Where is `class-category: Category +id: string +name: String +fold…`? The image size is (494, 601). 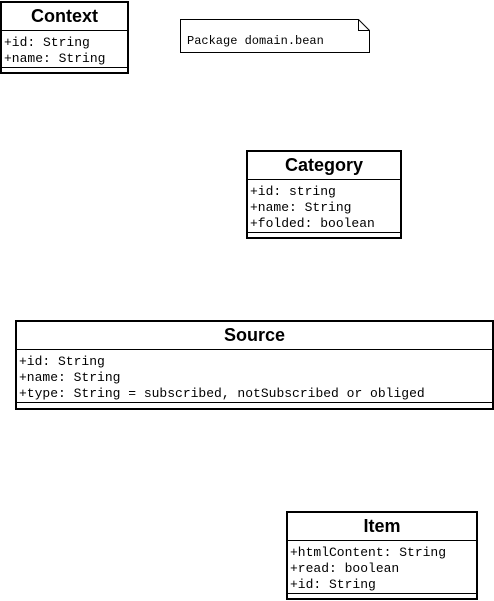 class-category: Category +id: string +name: String +fold… is located at coordinates (324, 194).